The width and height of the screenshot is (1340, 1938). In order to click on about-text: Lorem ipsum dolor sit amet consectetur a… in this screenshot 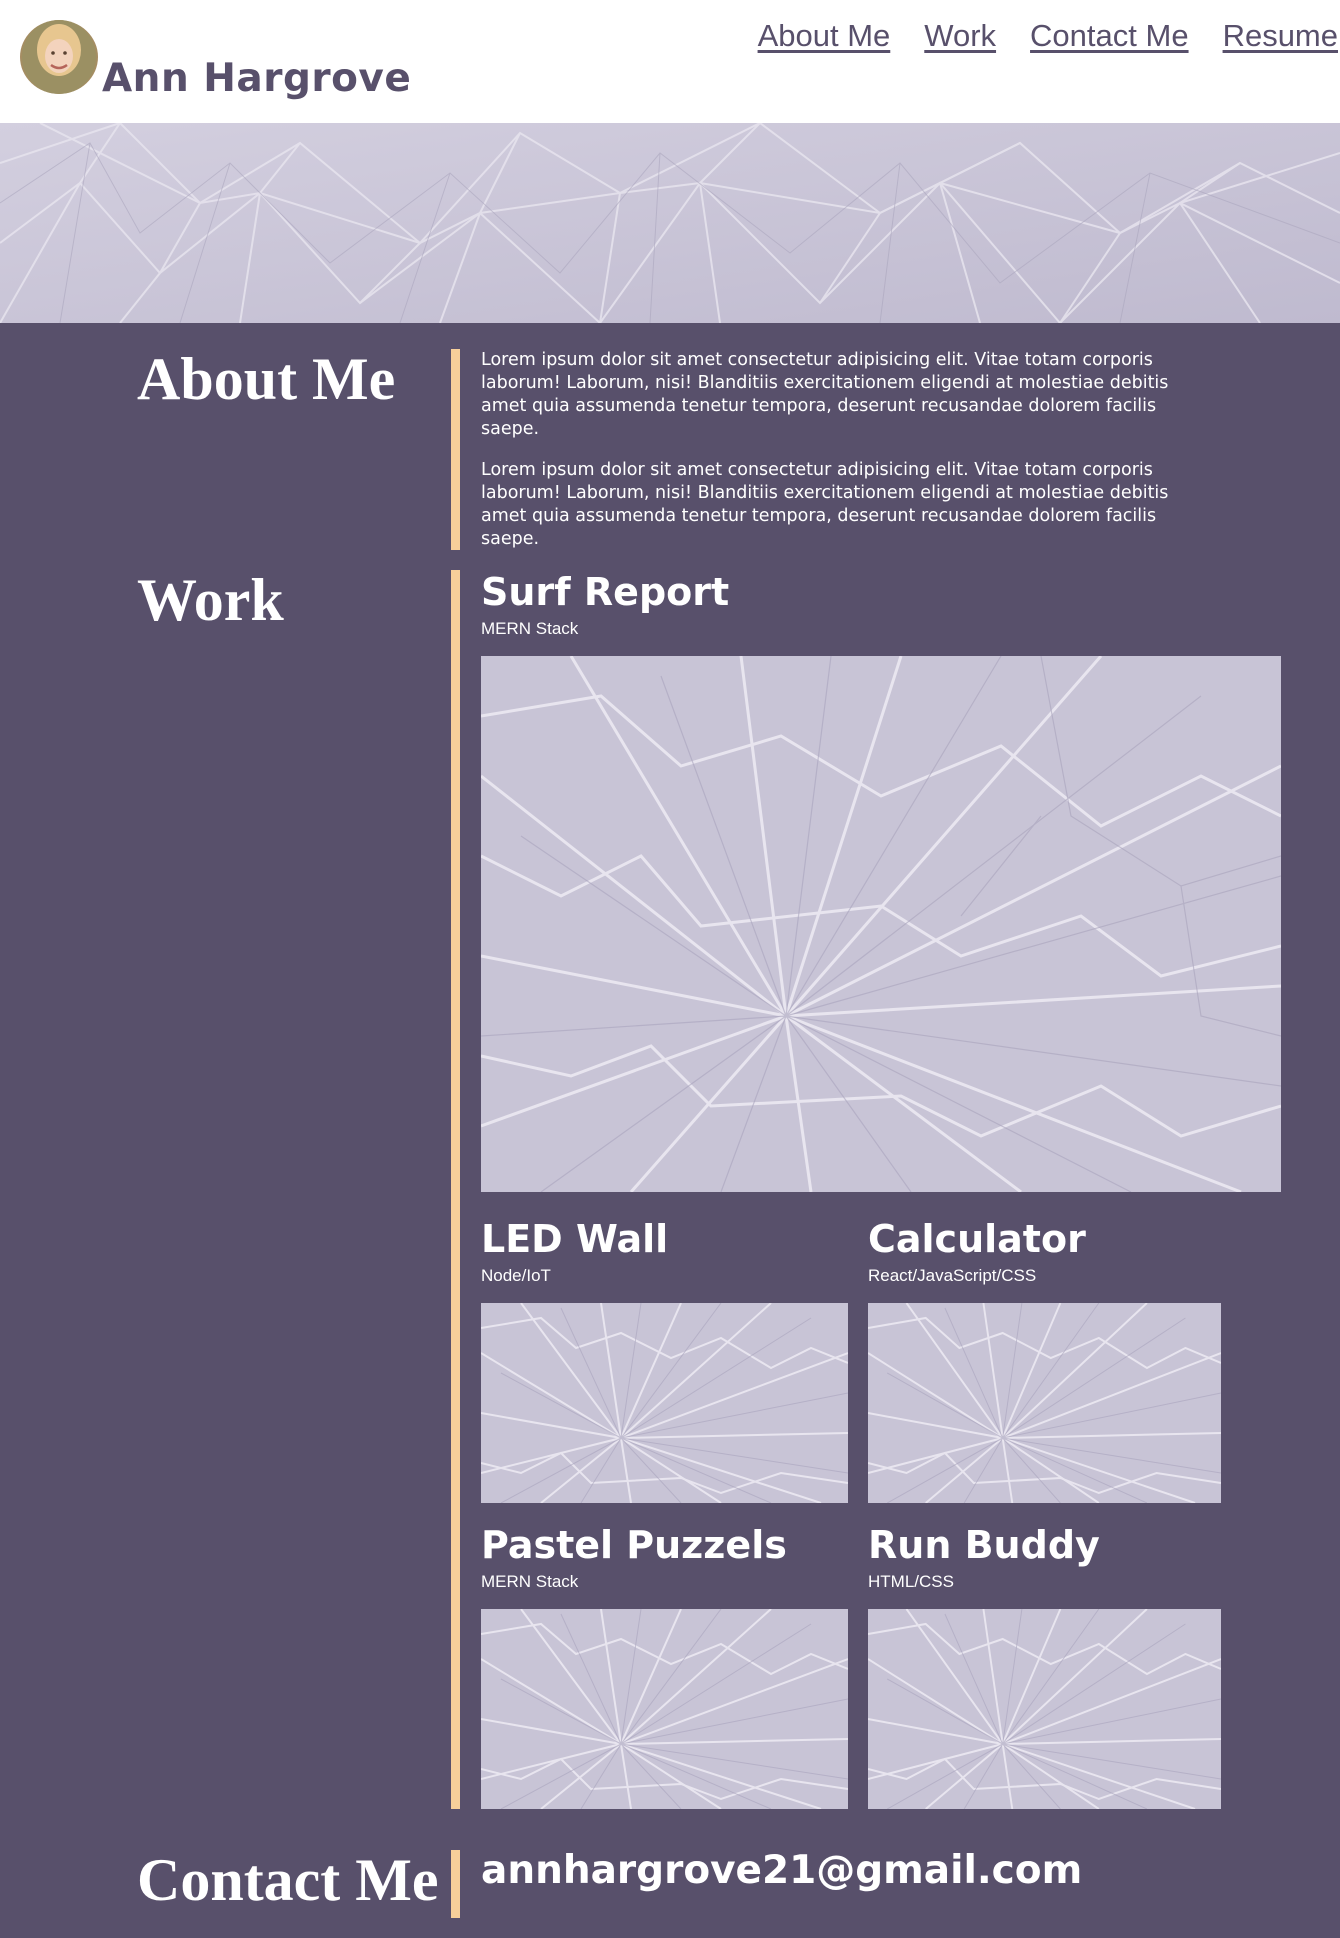, I will do `click(848, 459)`.